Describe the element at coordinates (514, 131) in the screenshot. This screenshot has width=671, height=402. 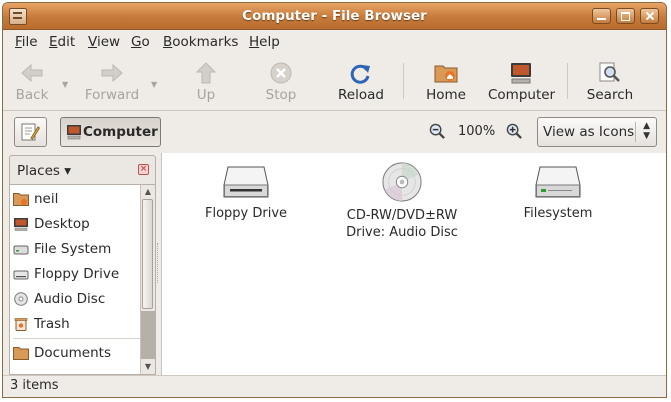
I see `zoom-in-icon` at that location.